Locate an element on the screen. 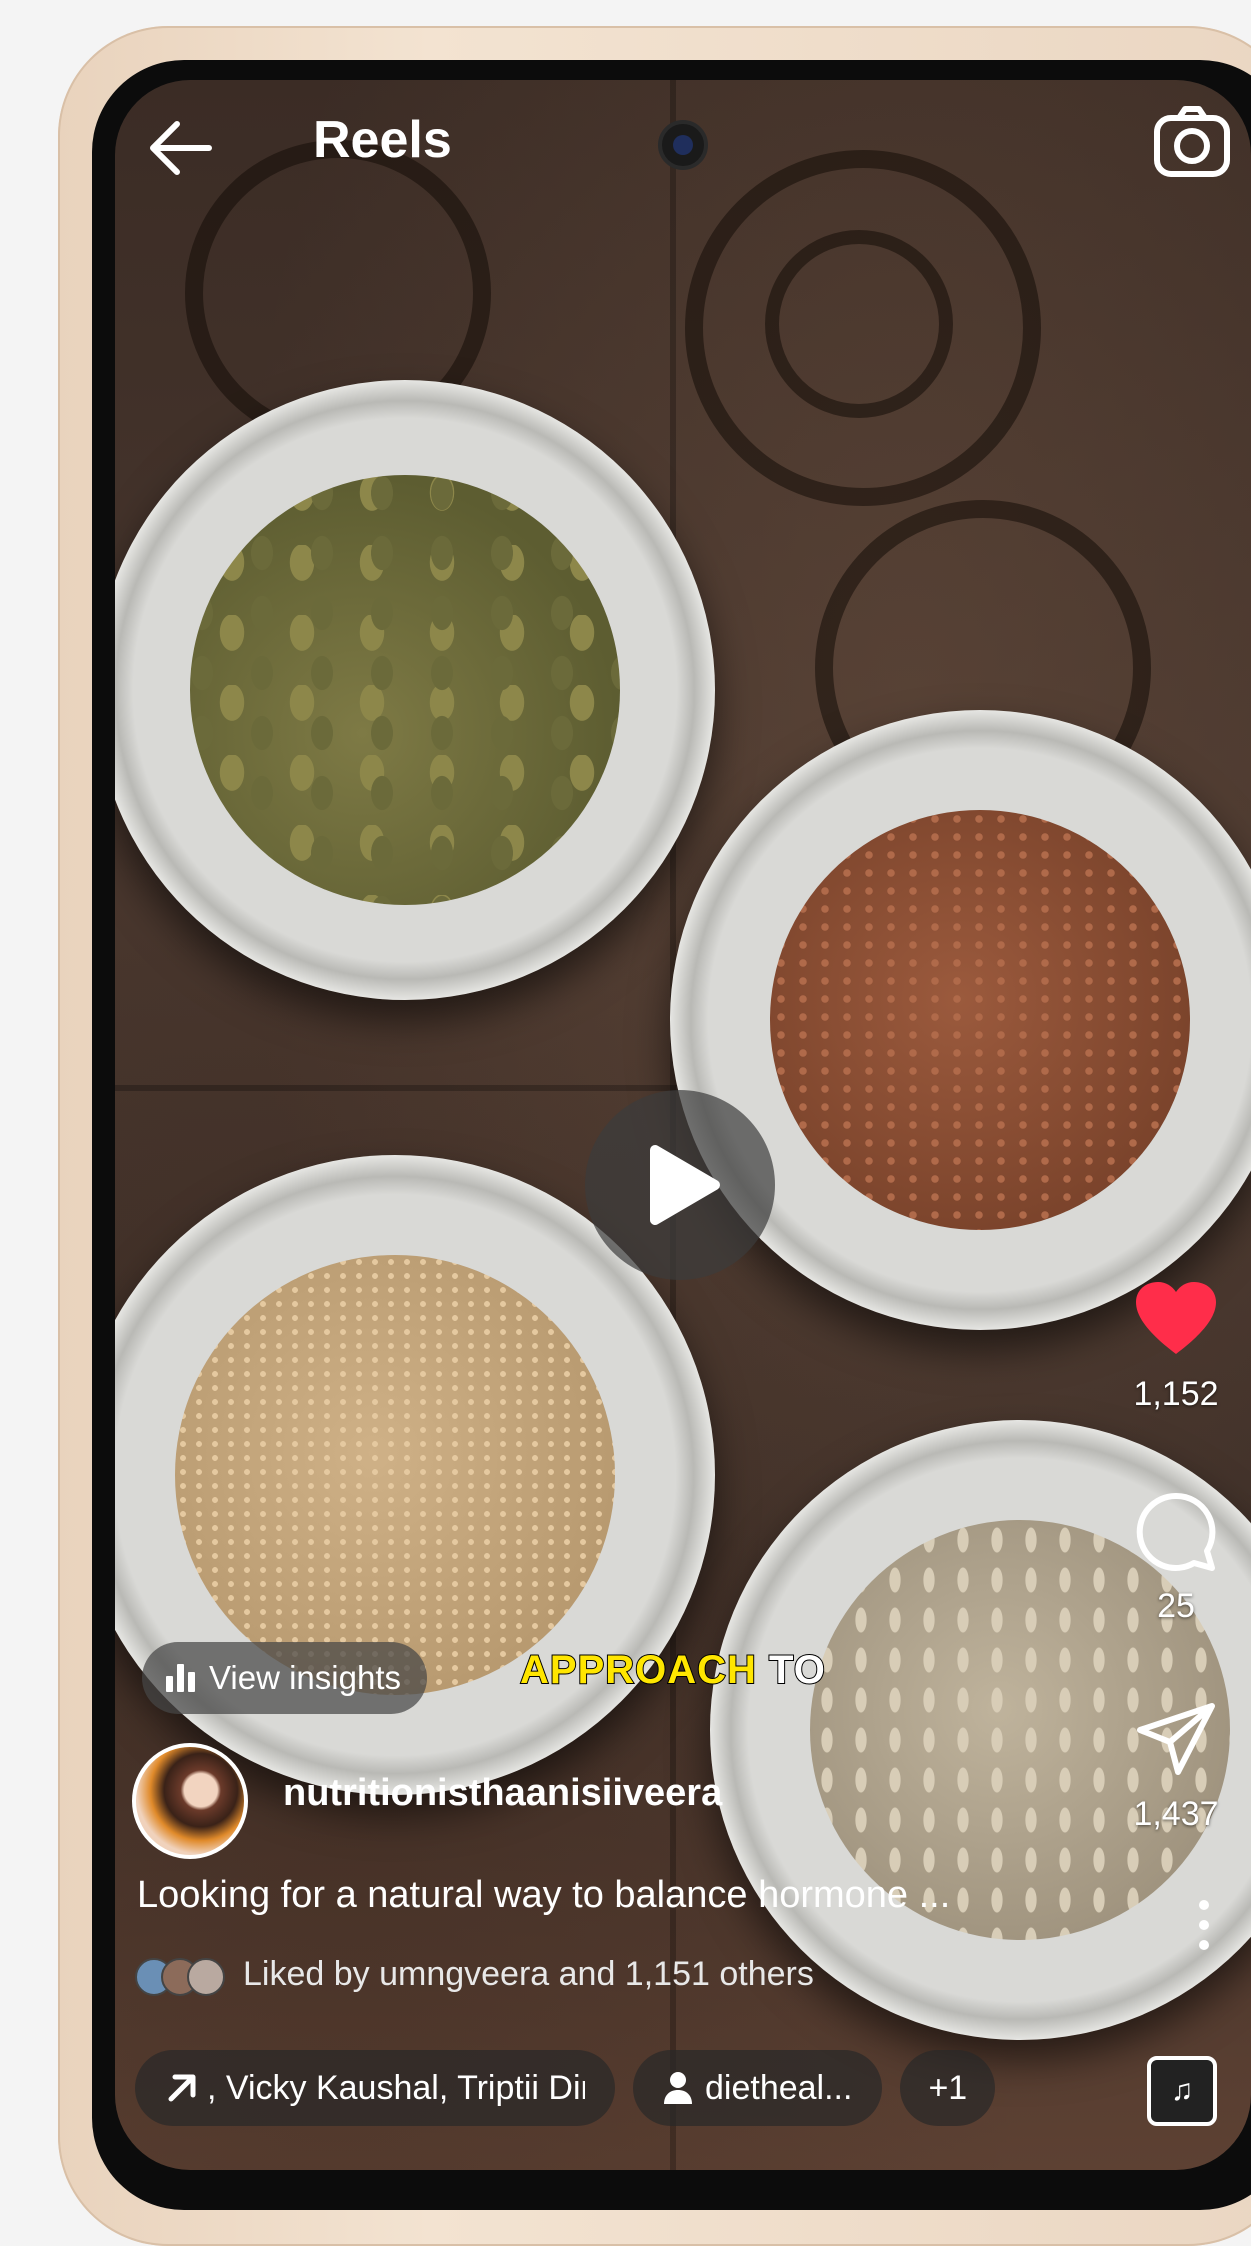 This screenshot has width=1251, height=2246. share-action: 1,437 is located at coordinates (1176, 1767).